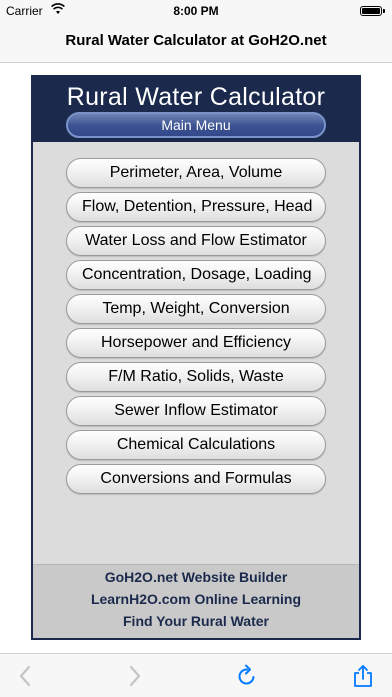  What do you see at coordinates (196, 411) in the screenshot?
I see `menu-button-sewer-inflow-estimator: Sewer Inflow Estimator` at bounding box center [196, 411].